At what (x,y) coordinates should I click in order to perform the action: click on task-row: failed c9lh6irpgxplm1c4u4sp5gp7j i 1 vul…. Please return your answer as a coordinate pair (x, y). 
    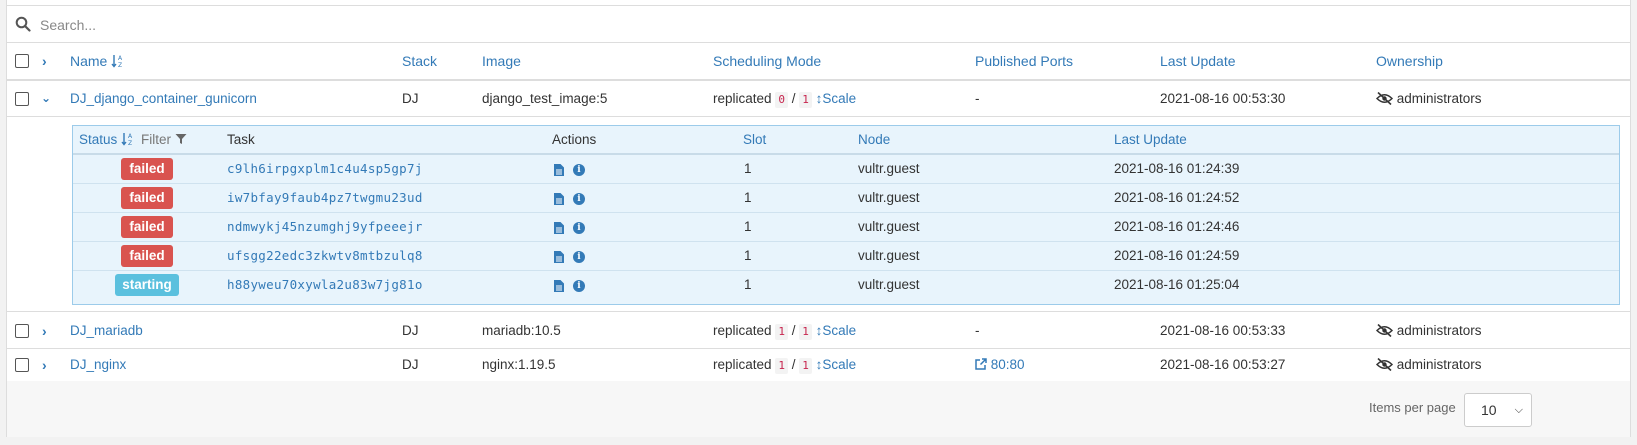
    Looking at the image, I should click on (846, 169).